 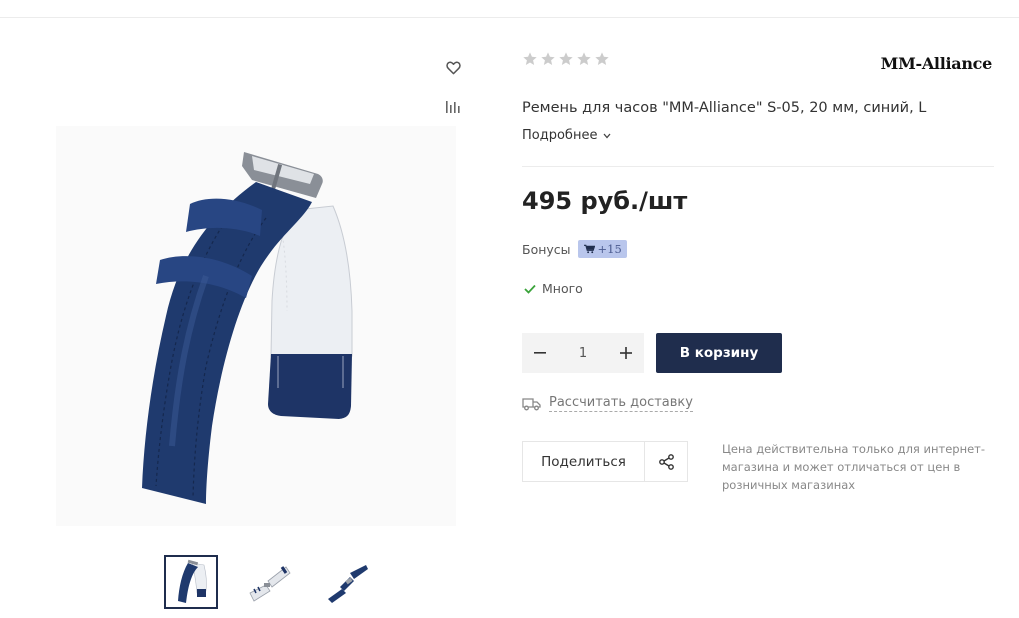 What do you see at coordinates (530, 289) in the screenshot?
I see `check-icon` at bounding box center [530, 289].